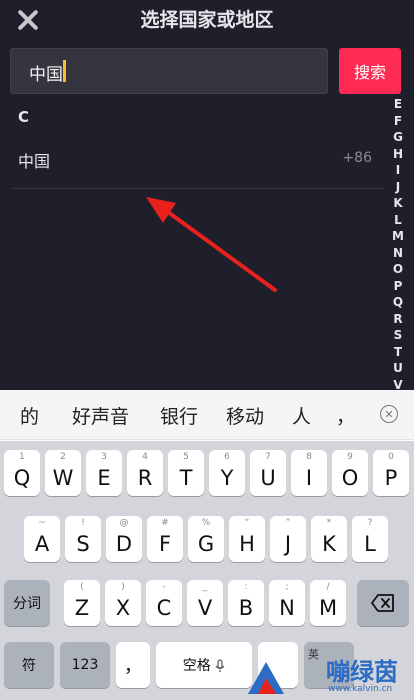 This screenshot has width=414, height=700. What do you see at coordinates (196, 666) in the screenshot?
I see `space-key-text: 空格` at bounding box center [196, 666].